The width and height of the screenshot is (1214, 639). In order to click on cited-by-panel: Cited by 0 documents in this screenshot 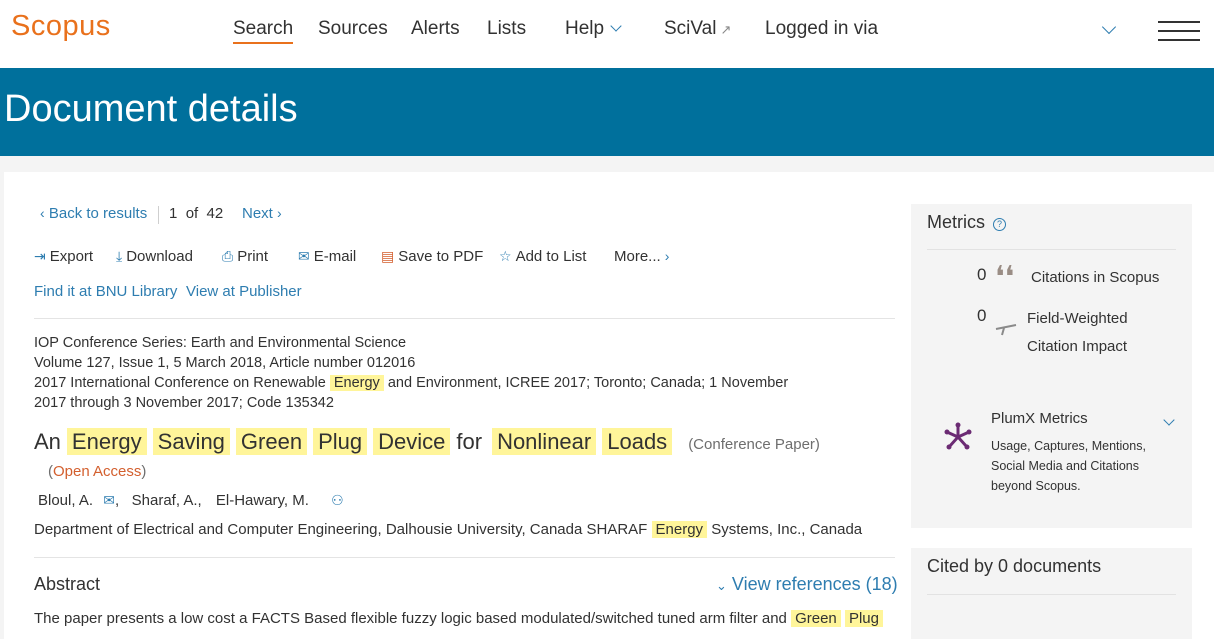, I will do `click(1051, 593)`.